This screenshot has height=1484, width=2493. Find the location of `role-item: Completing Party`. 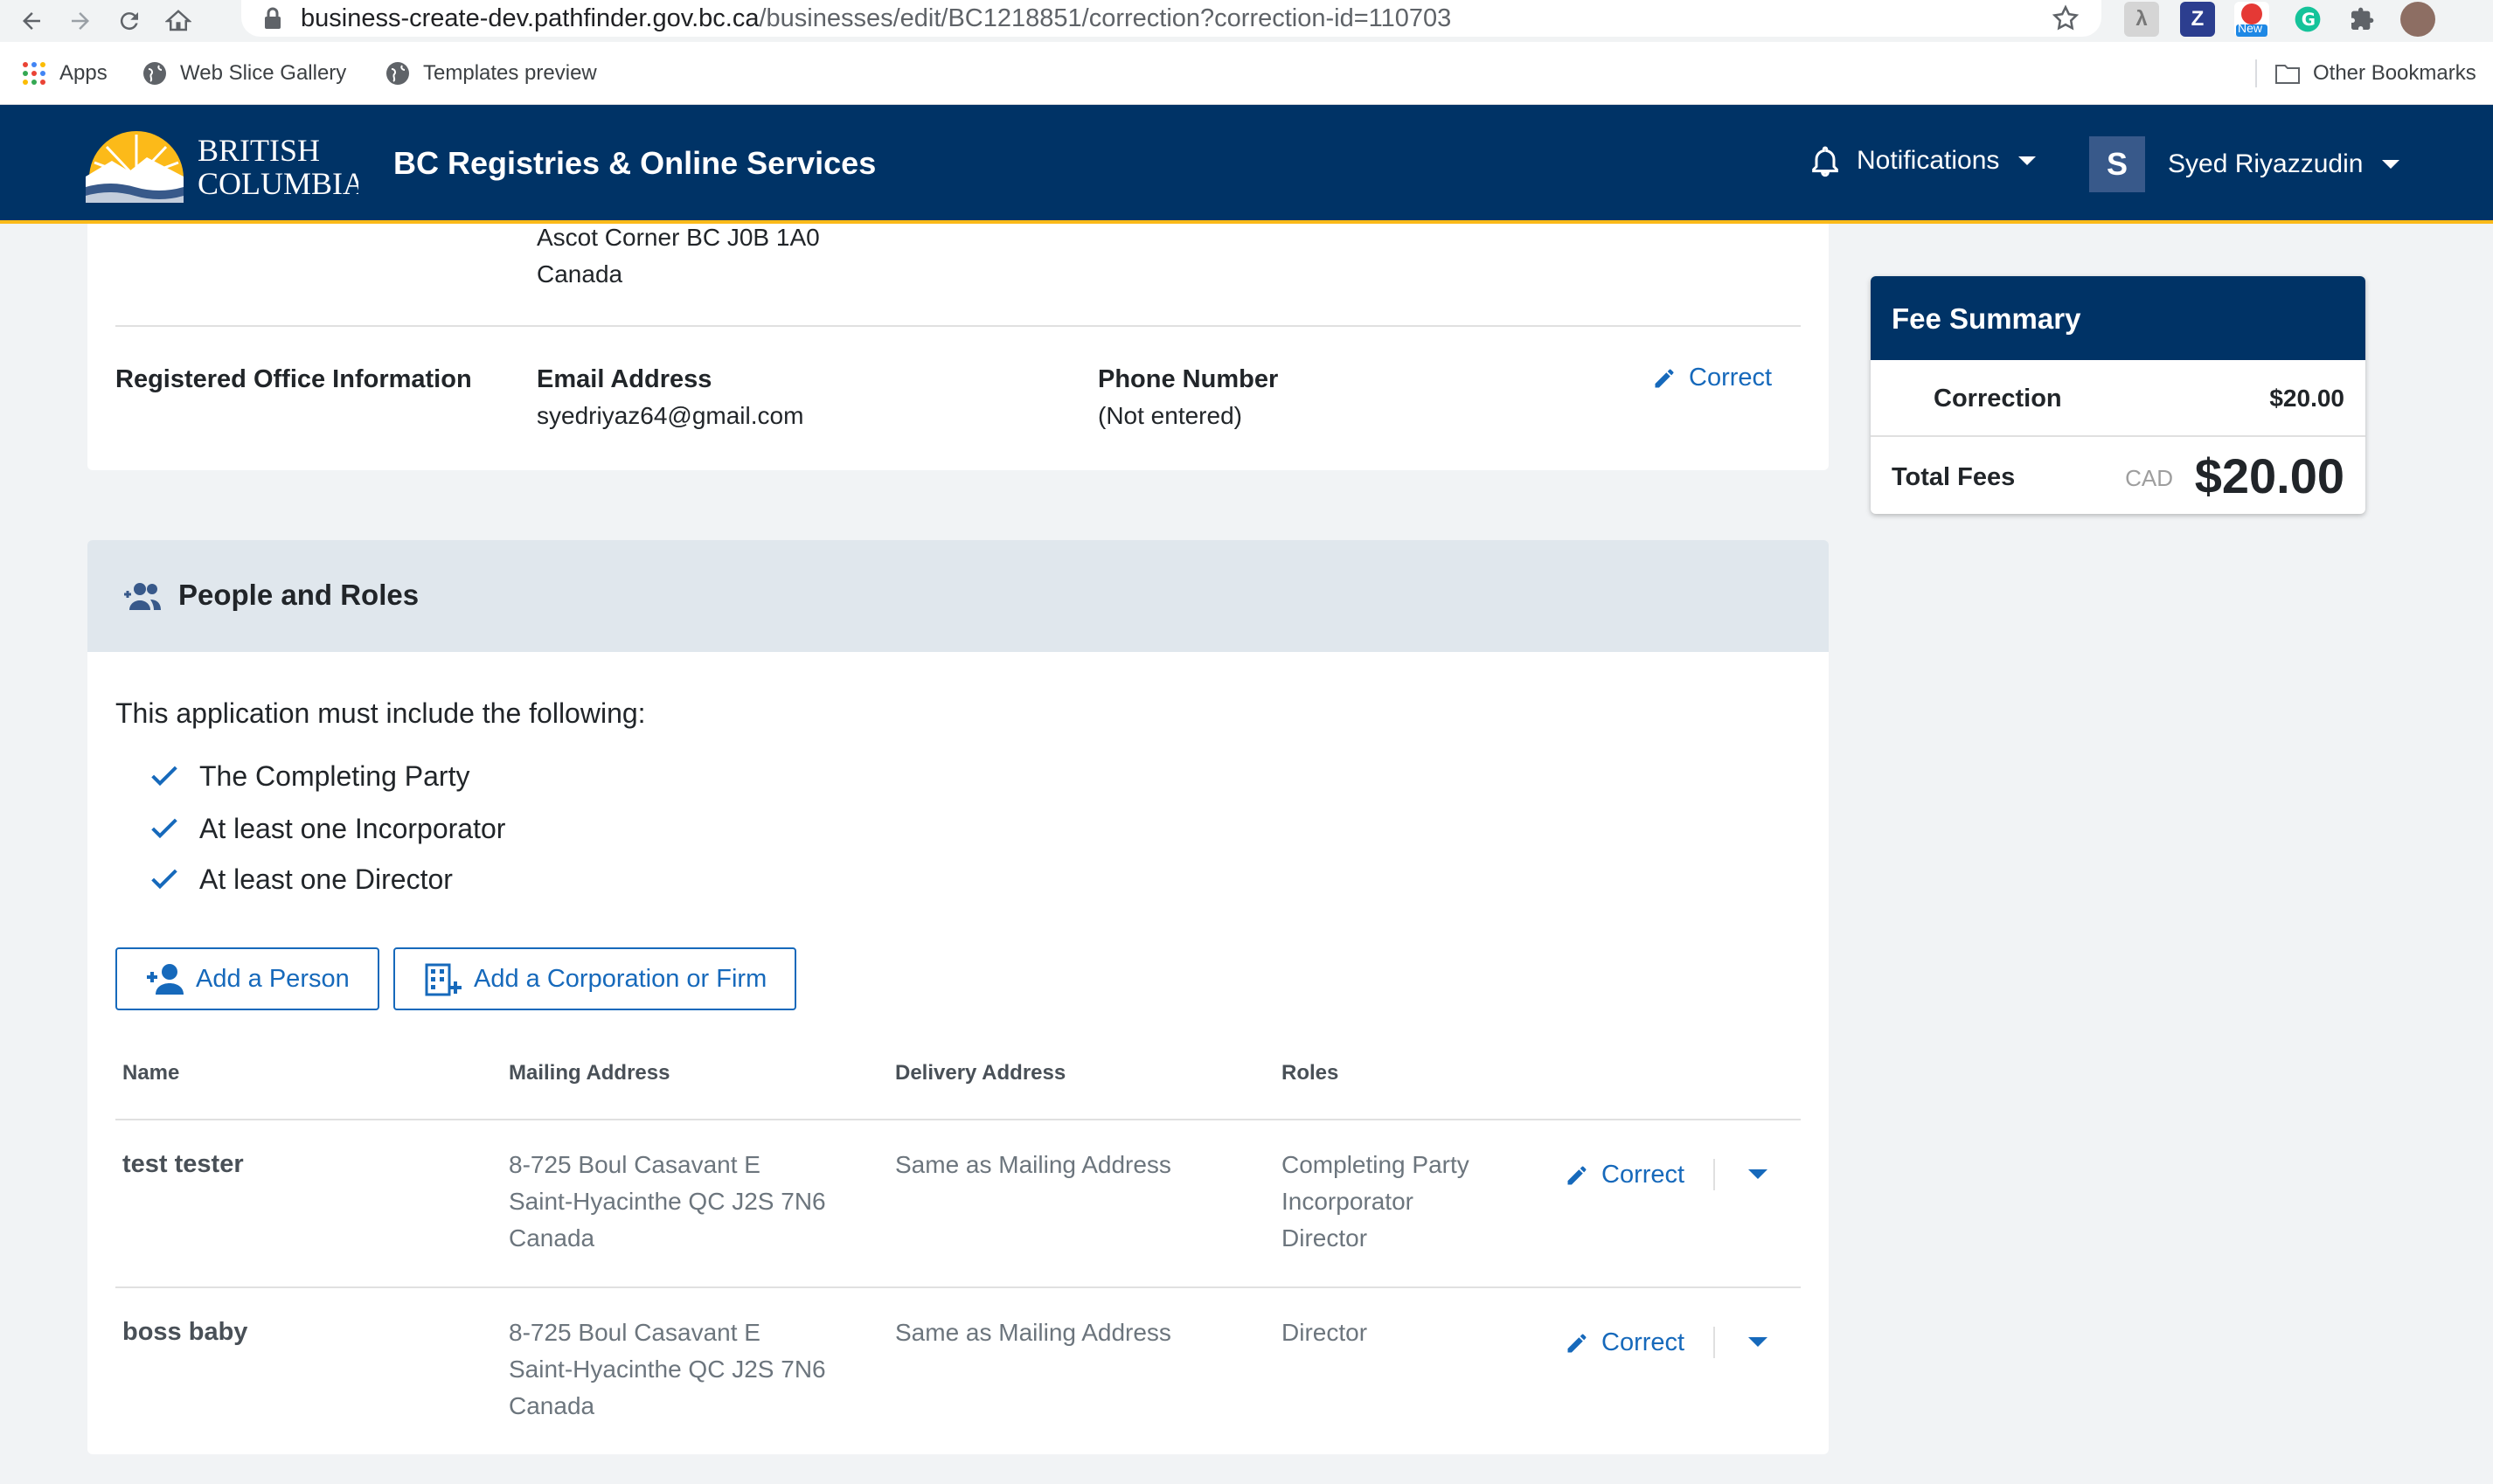

role-item: Completing Party is located at coordinates (1375, 1164).